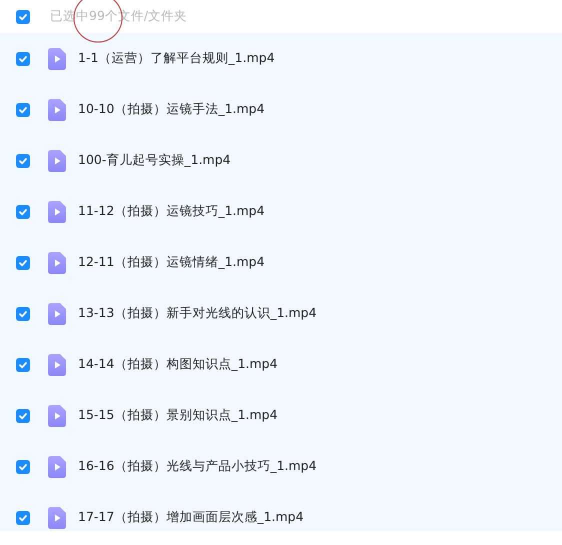  What do you see at coordinates (171, 211) in the screenshot?
I see `file-name: 11-12（拍摄）运镜技巧_1.mp4` at bounding box center [171, 211].